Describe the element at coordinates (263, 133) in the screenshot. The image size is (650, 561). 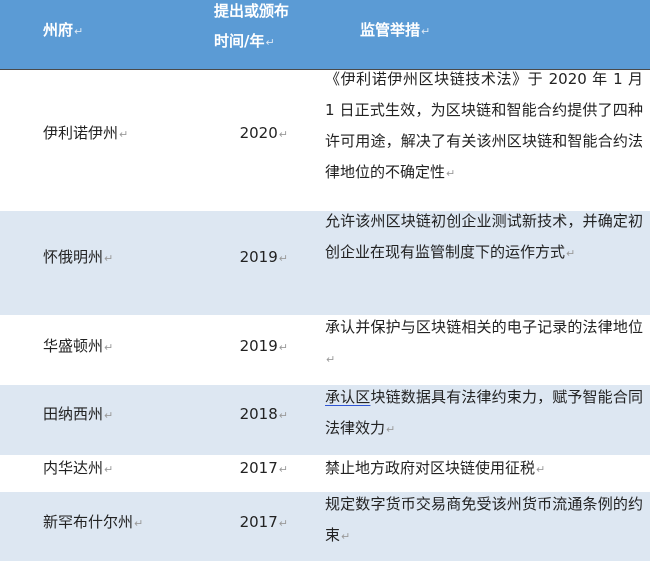
I see `year-cell: 2020↵` at that location.